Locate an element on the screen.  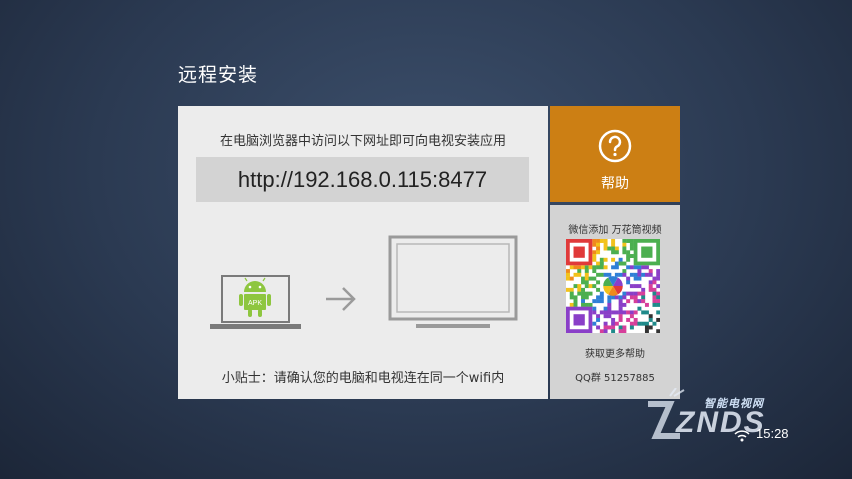
watermark-logo: ZNDS is located at coordinates (721, 422).